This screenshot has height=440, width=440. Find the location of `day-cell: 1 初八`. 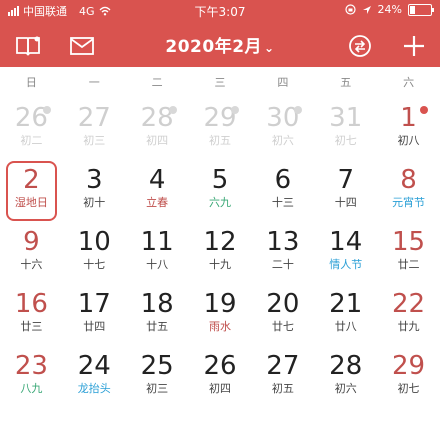

day-cell: 1 初八 is located at coordinates (408, 127).